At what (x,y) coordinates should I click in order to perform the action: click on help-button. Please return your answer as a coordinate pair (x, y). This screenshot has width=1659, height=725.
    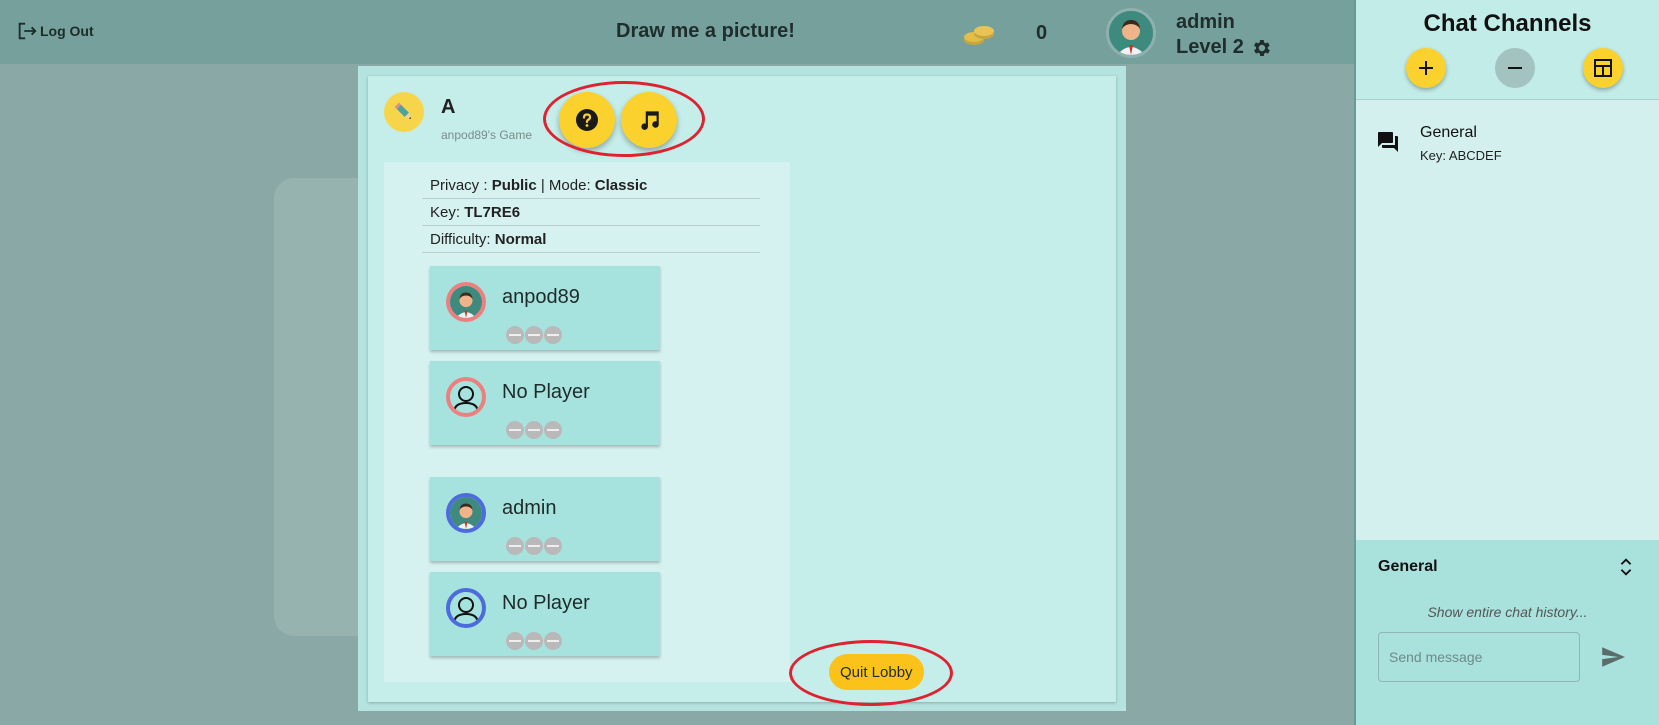
    Looking at the image, I should click on (587, 120).